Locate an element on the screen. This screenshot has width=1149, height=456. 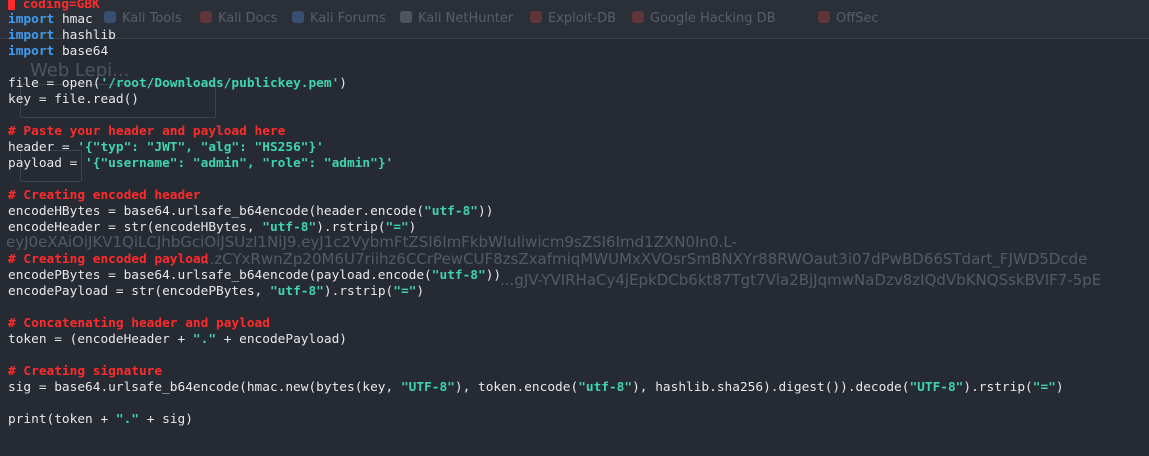
code-text: ), hashlib.sha256).digest()).decode( is located at coordinates (771, 387).